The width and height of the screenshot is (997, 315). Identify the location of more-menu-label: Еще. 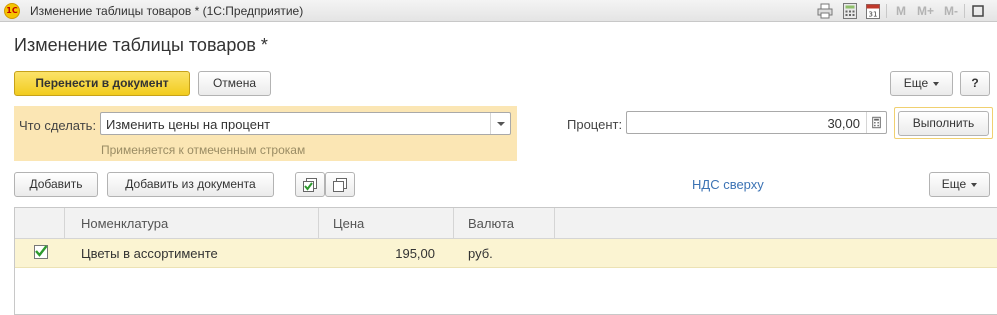
(916, 83).